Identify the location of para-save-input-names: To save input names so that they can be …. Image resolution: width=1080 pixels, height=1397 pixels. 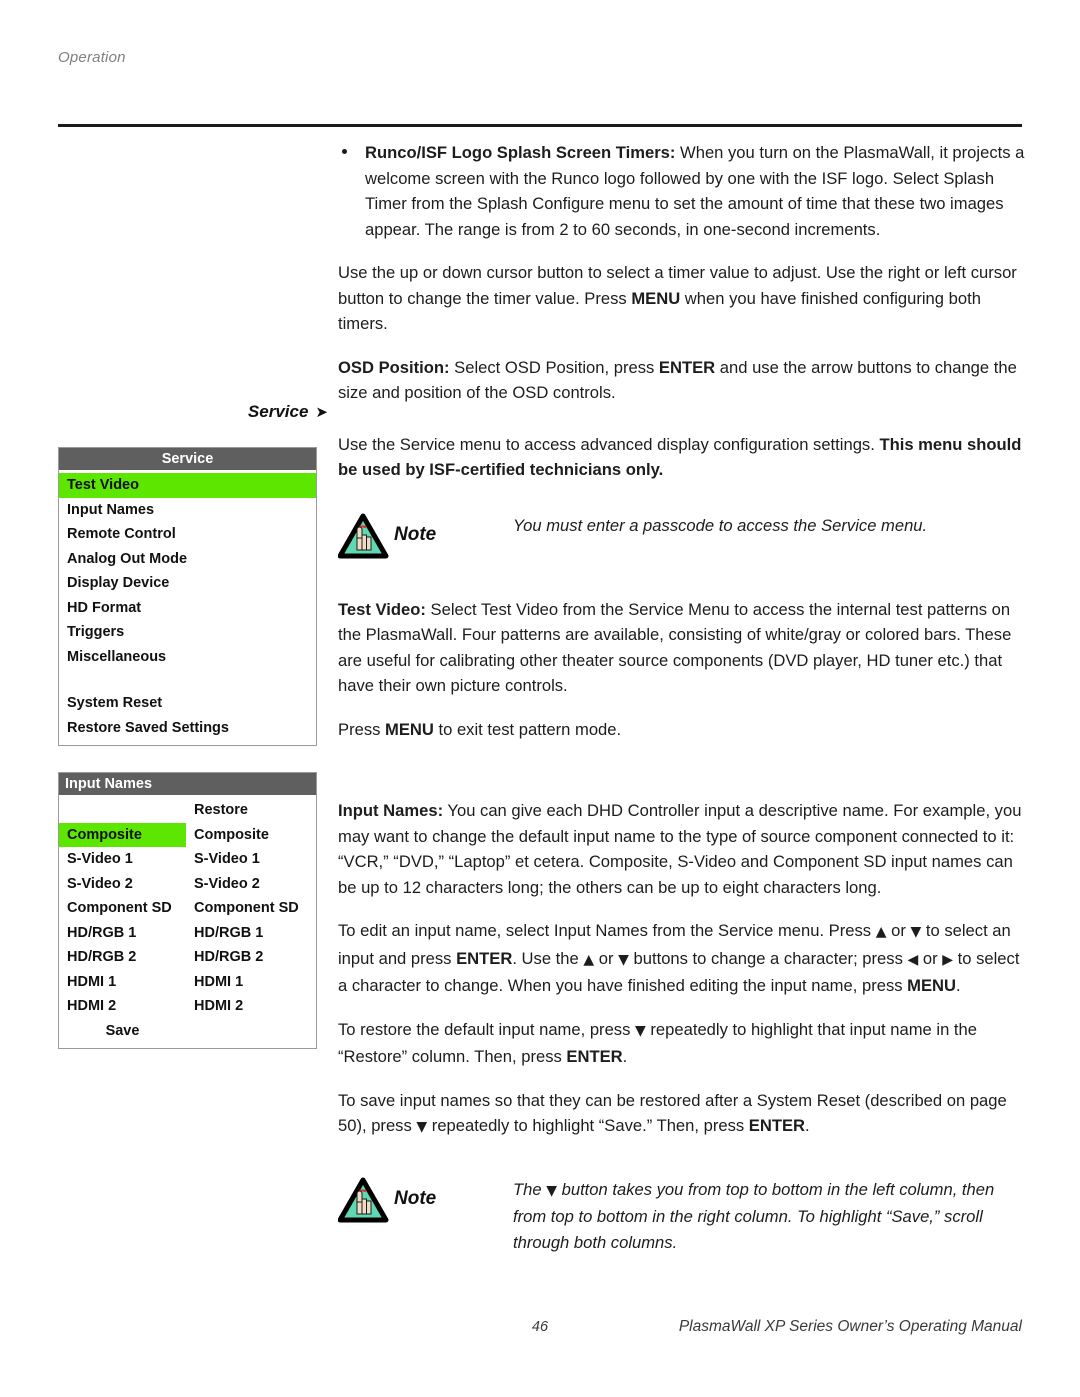
(683, 1114).